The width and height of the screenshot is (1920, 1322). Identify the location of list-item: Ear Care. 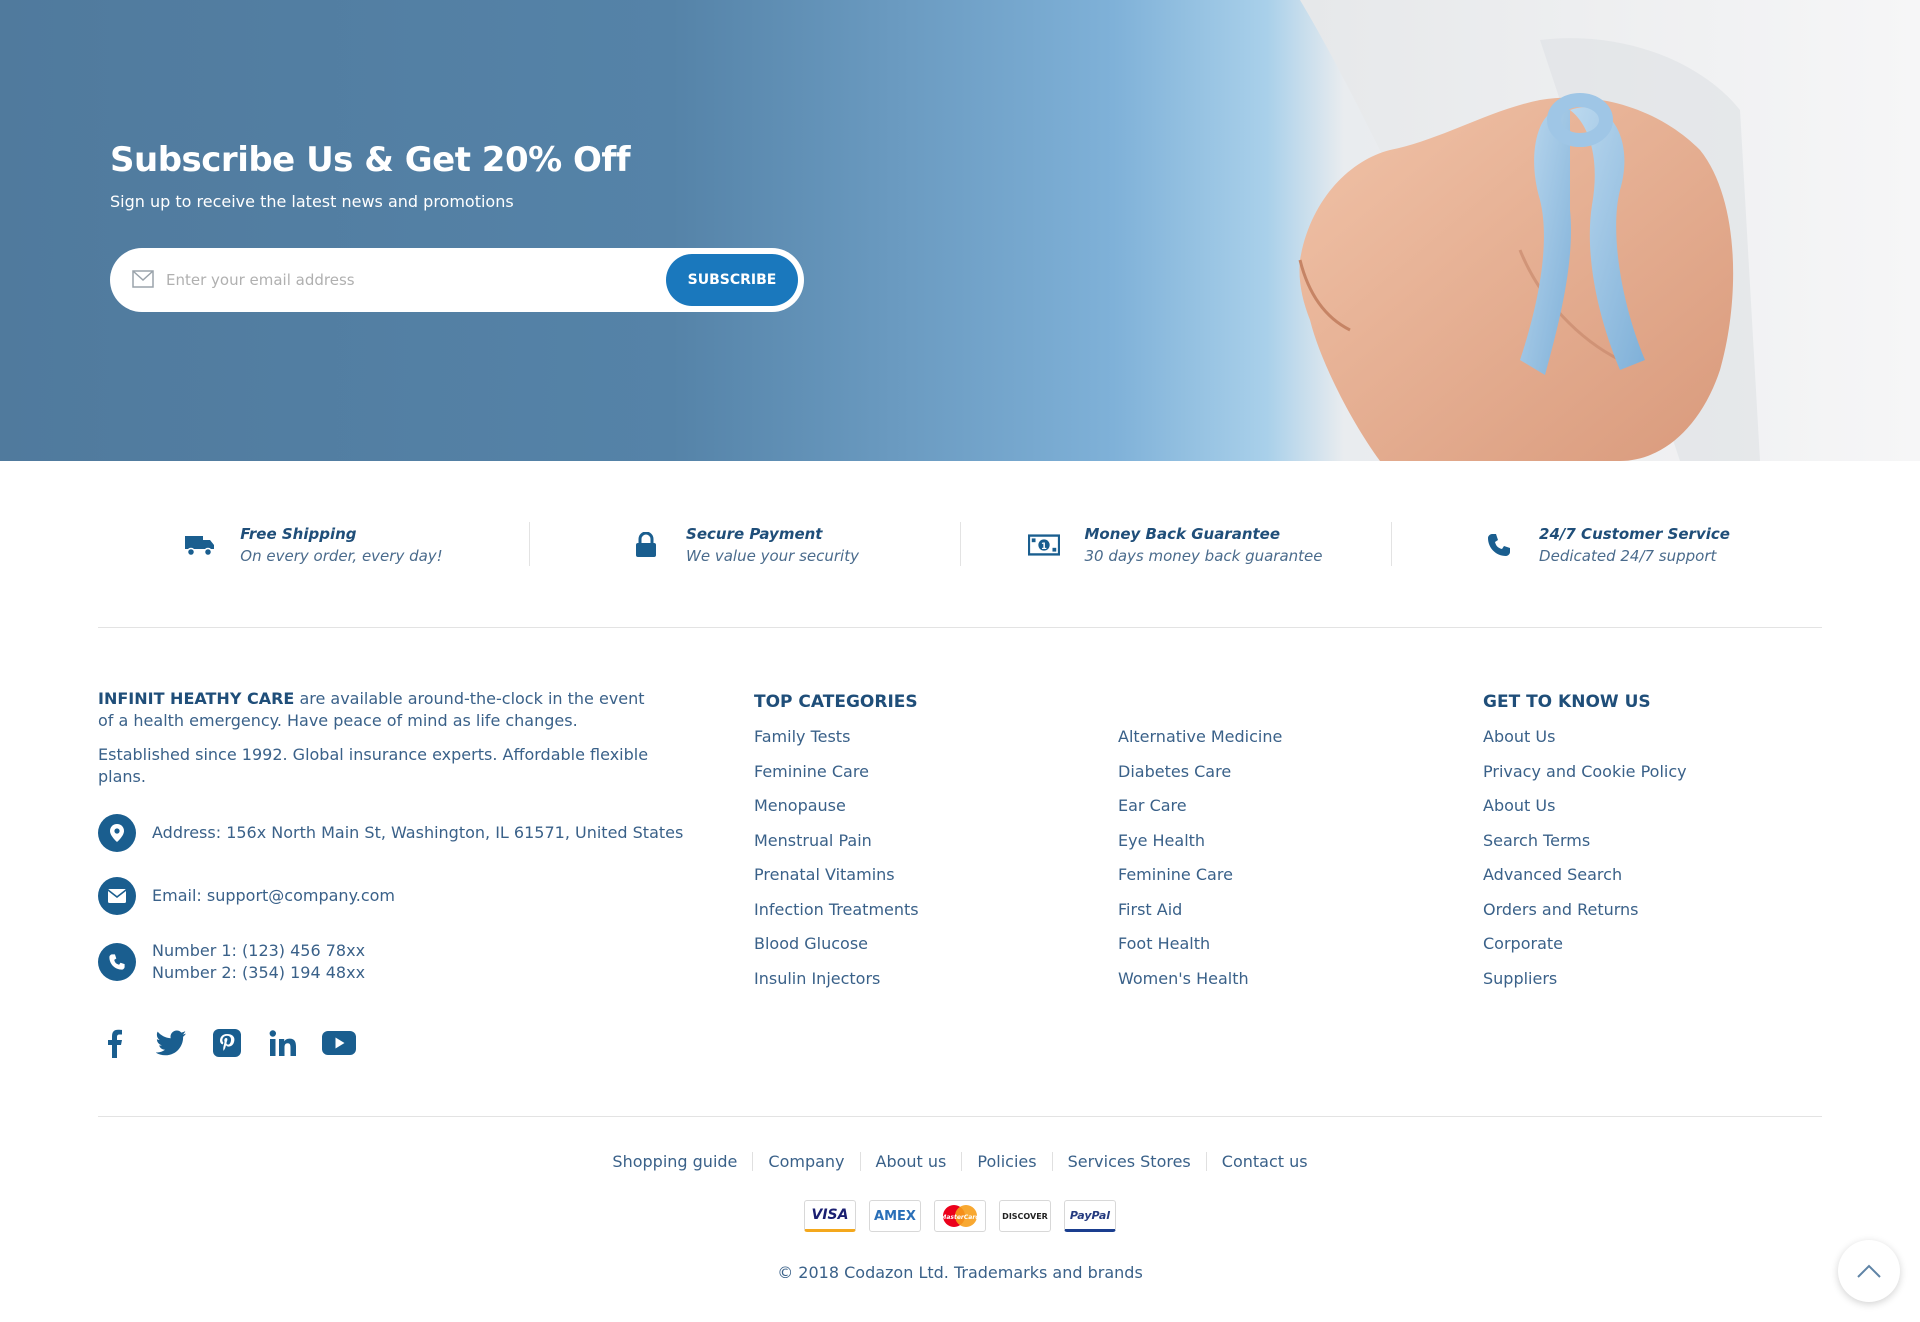
(1200, 813).